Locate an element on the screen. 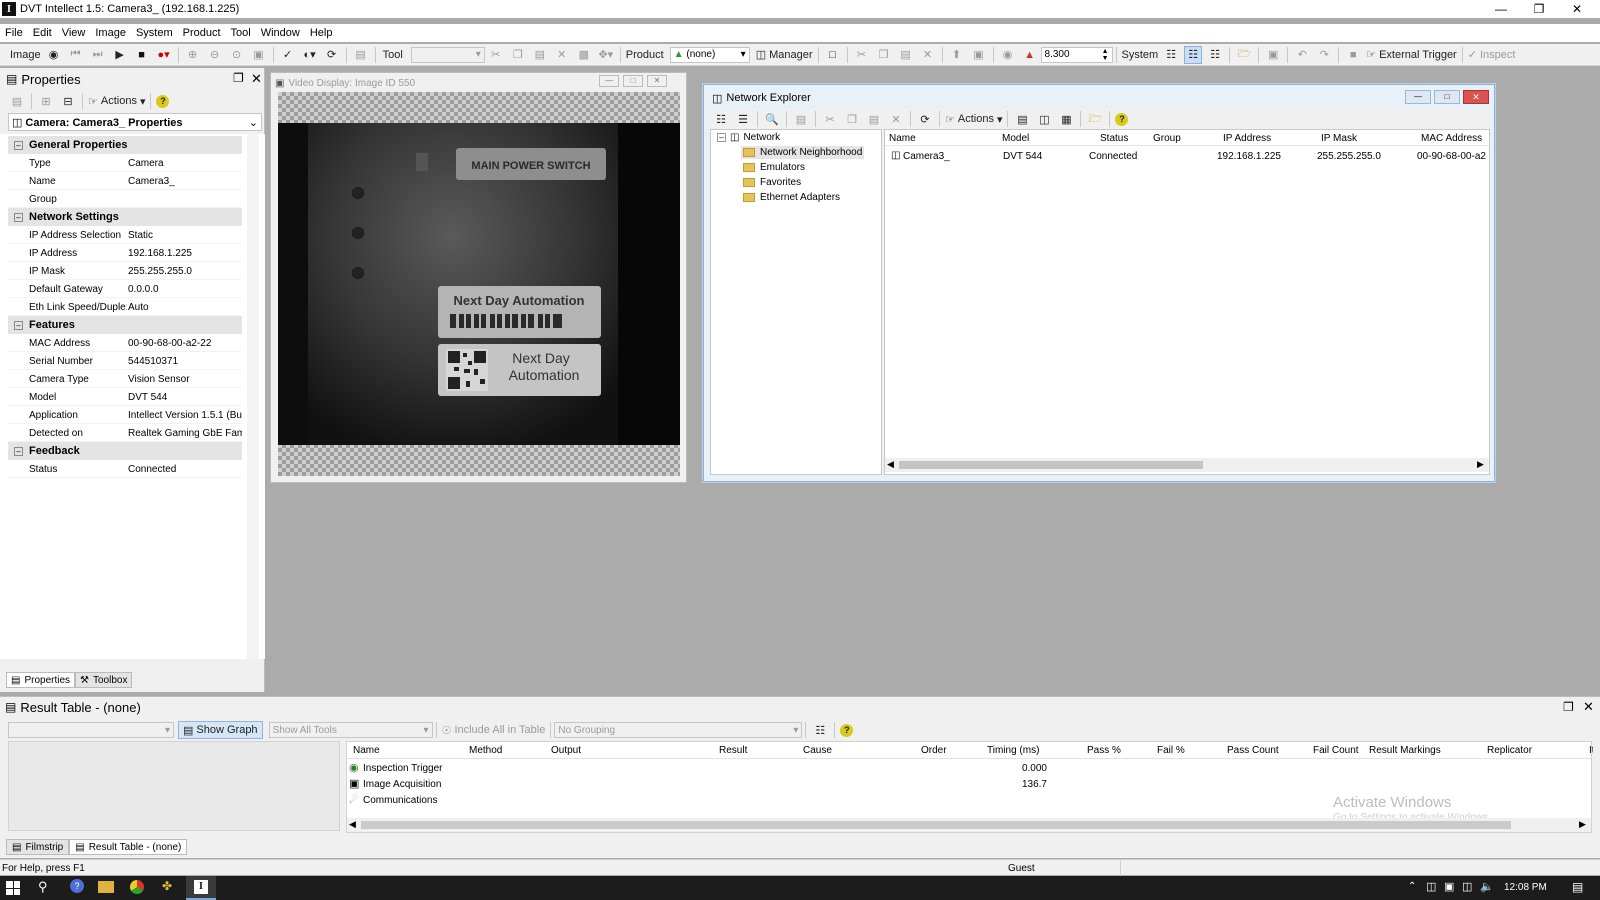  system-network-icon: ☷ is located at coordinates (1171, 55).